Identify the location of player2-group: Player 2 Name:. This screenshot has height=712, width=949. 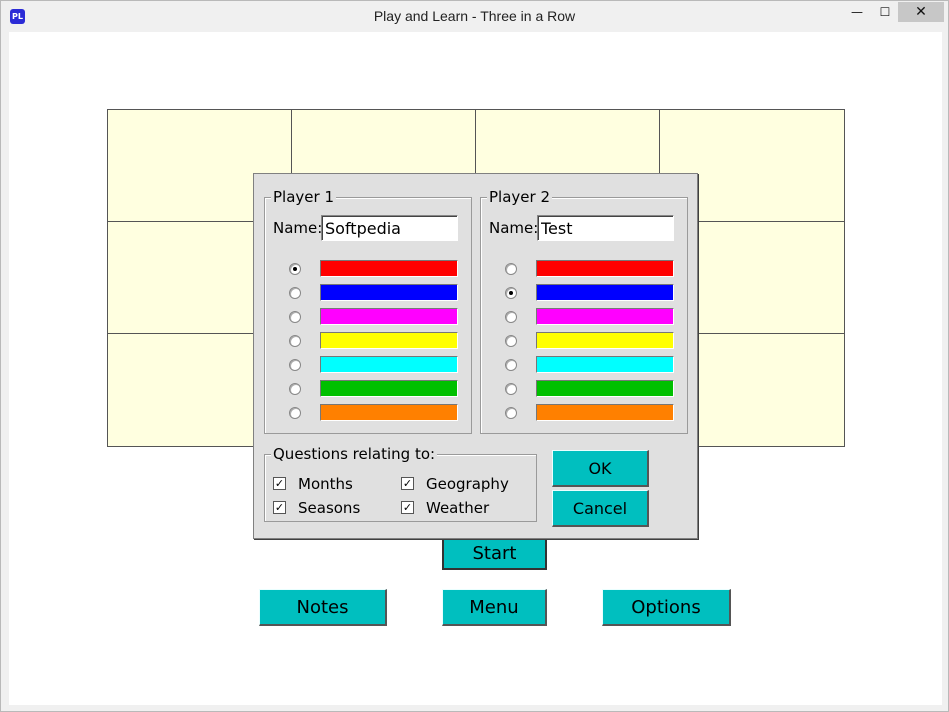
(584, 311).